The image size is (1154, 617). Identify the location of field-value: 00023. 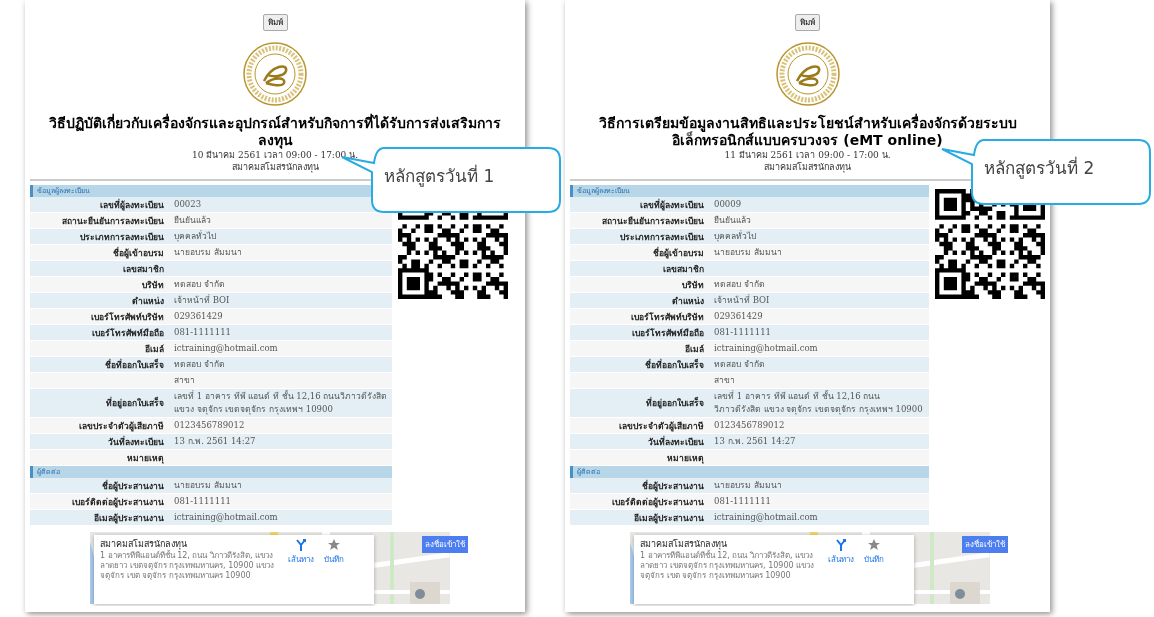
(188, 204).